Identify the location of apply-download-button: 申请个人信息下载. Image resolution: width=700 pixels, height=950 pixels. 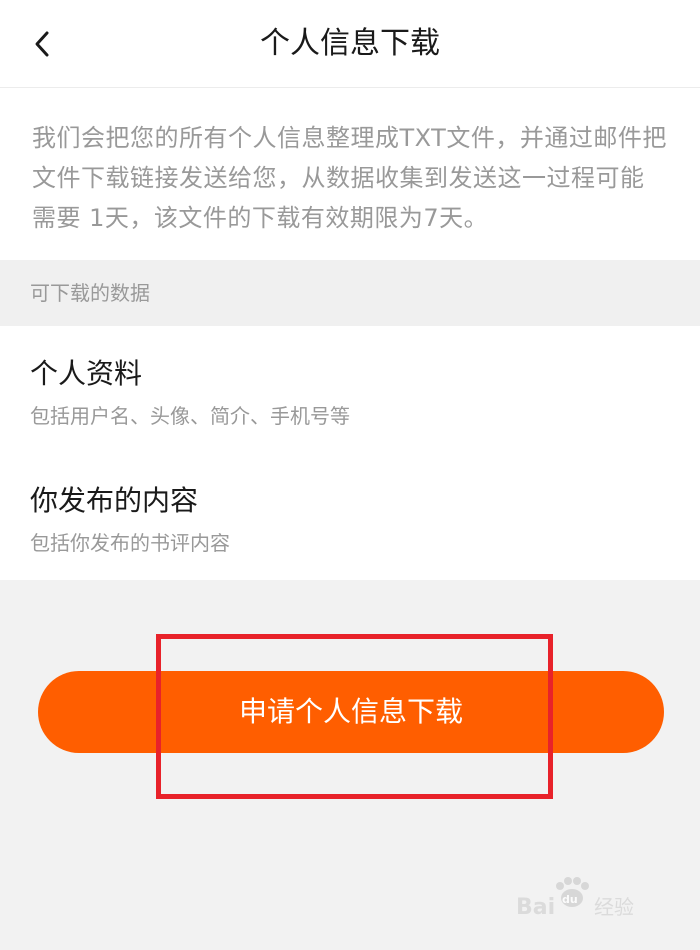
(351, 712).